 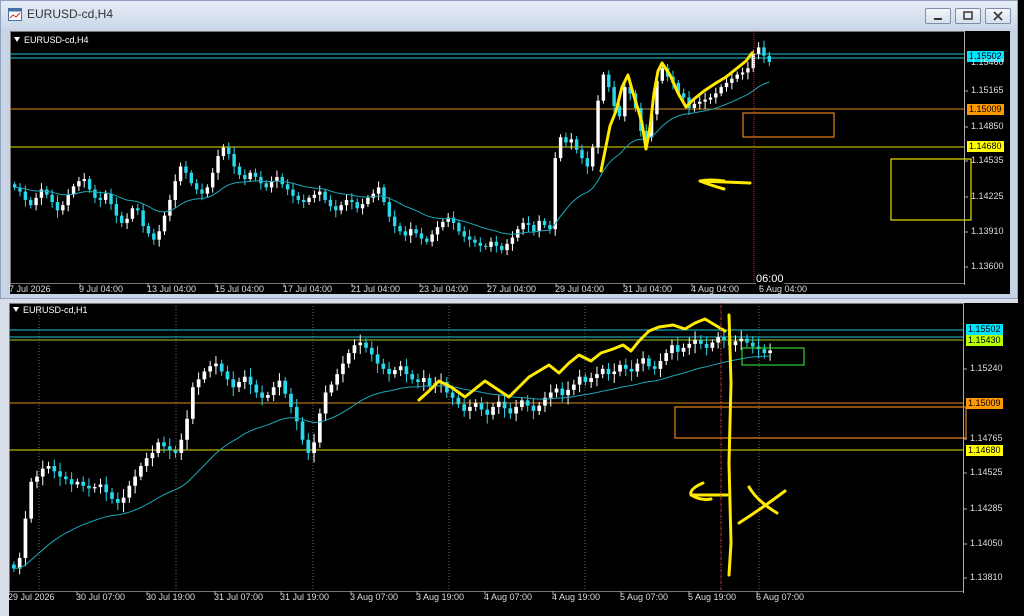 What do you see at coordinates (986, 472) in the screenshot?
I see `y-axis-tick-label: 1.14525` at bounding box center [986, 472].